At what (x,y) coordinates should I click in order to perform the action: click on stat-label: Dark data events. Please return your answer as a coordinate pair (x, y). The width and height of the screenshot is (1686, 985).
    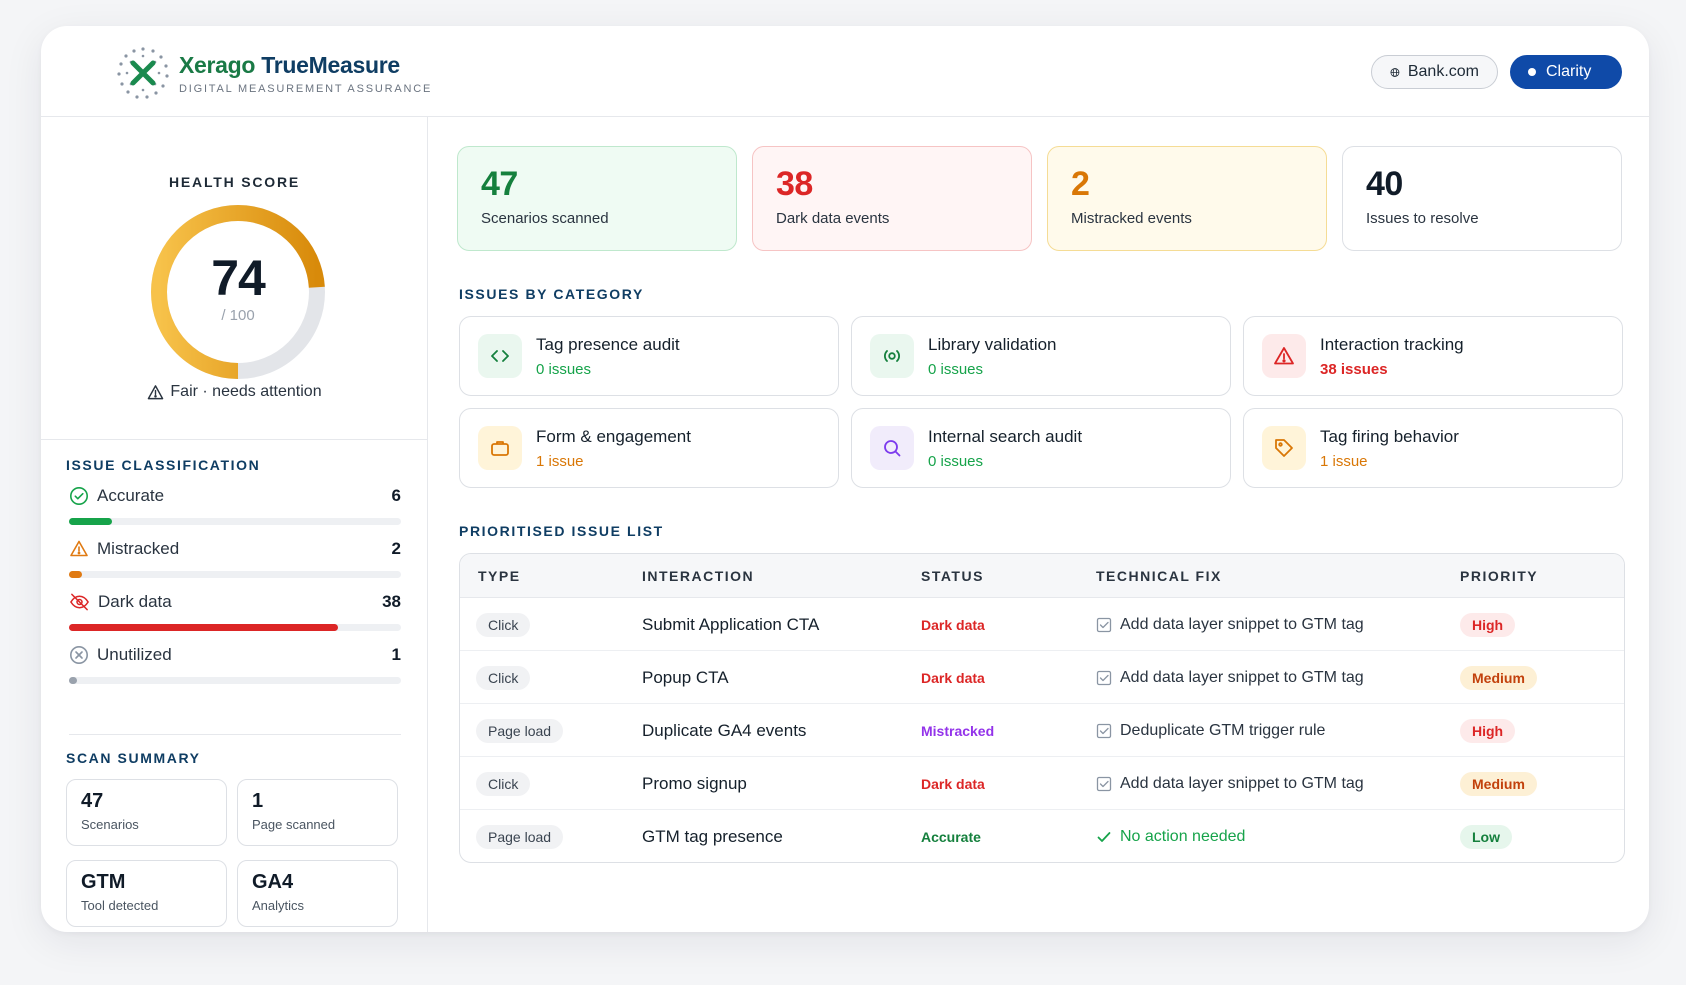
    Looking at the image, I should click on (833, 218).